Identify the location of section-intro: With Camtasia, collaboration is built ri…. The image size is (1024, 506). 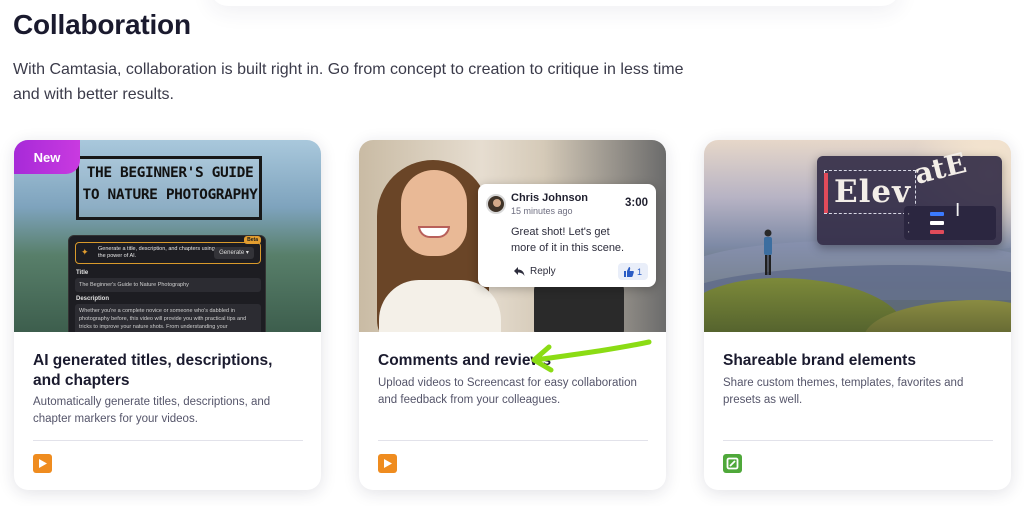
(348, 82).